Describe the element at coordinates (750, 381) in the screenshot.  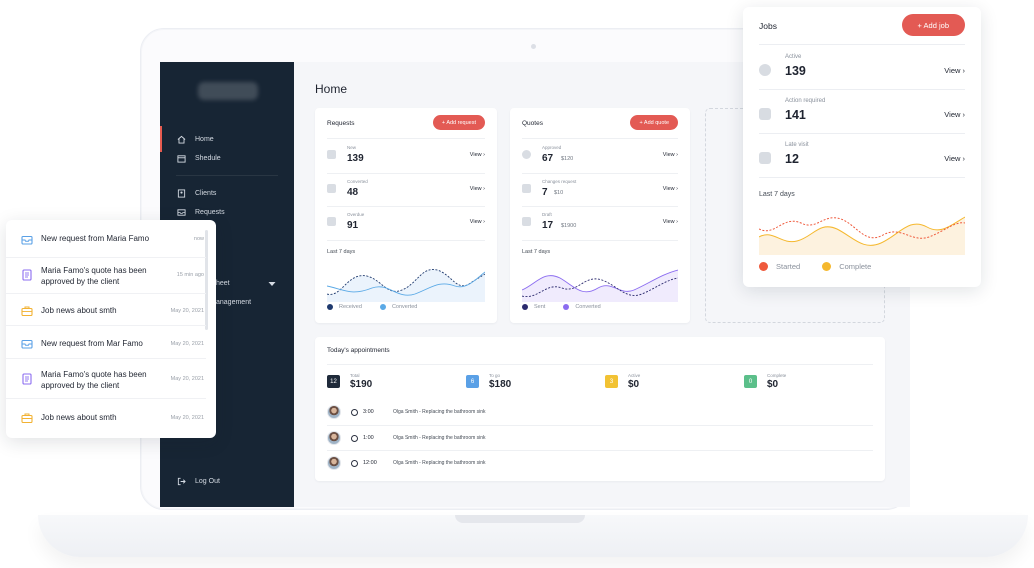
I see `count-badge: 0` at that location.